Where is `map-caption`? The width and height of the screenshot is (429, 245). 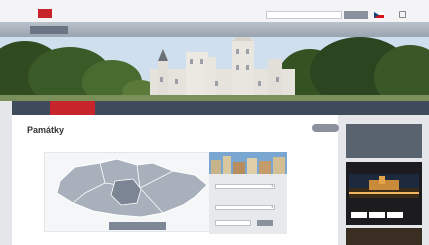 map-caption is located at coordinates (137, 226).